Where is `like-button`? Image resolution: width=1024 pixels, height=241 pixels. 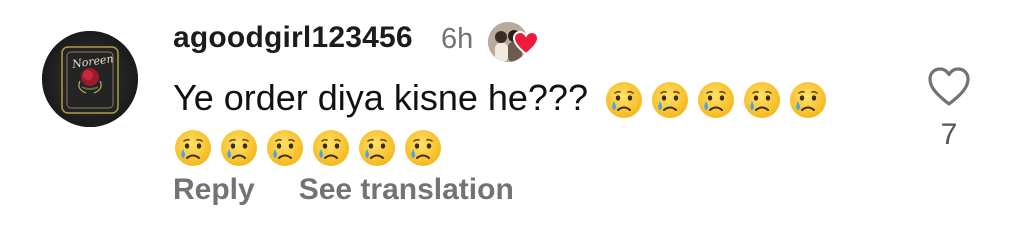 like-button is located at coordinates (949, 86).